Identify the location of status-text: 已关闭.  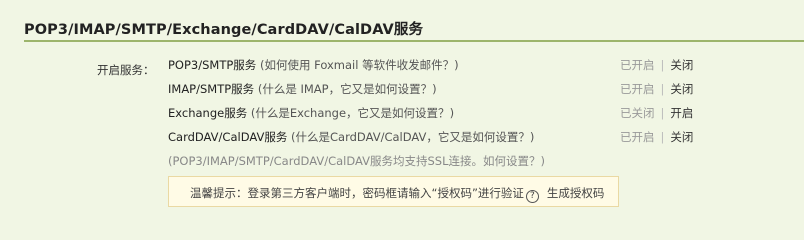
(637, 113).